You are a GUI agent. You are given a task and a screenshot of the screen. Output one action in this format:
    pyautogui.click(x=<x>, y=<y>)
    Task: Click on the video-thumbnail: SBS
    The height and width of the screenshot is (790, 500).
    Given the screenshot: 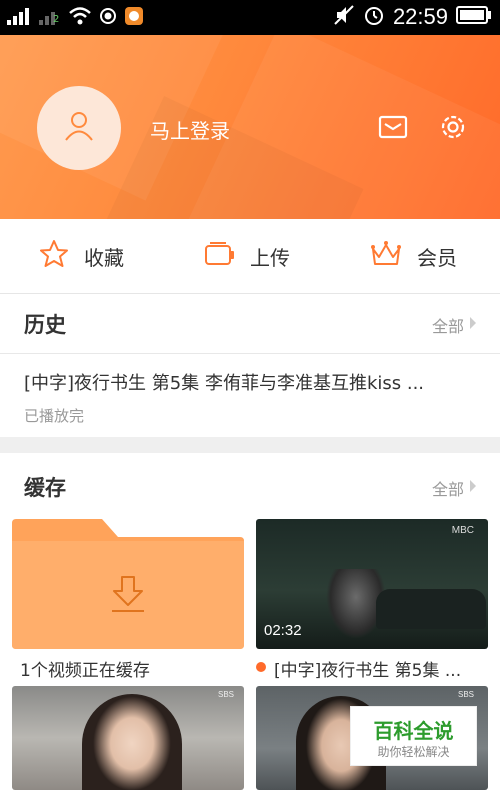 What is the action you would take?
    pyautogui.click(x=128, y=738)
    